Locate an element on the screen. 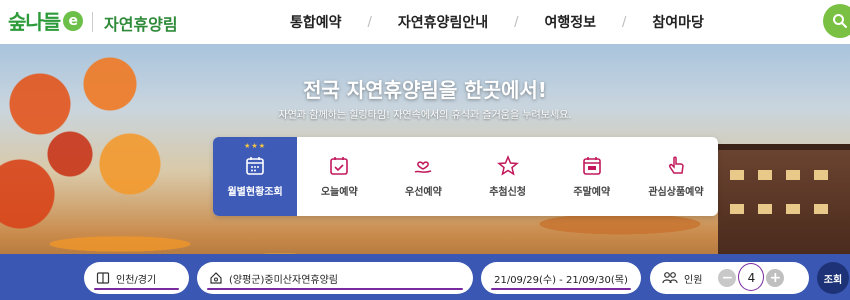  hero-title: 전국 자연휴양림을 한곳에서! is located at coordinates (425, 90).